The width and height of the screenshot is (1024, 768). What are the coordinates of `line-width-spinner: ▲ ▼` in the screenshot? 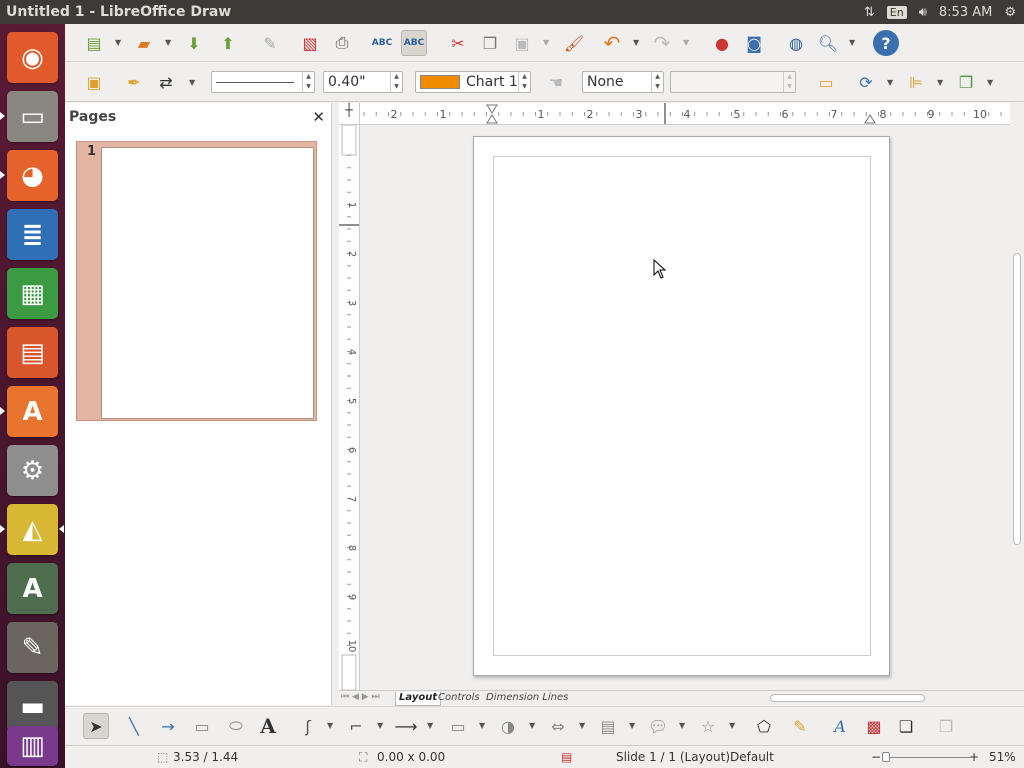 It's located at (396, 82).